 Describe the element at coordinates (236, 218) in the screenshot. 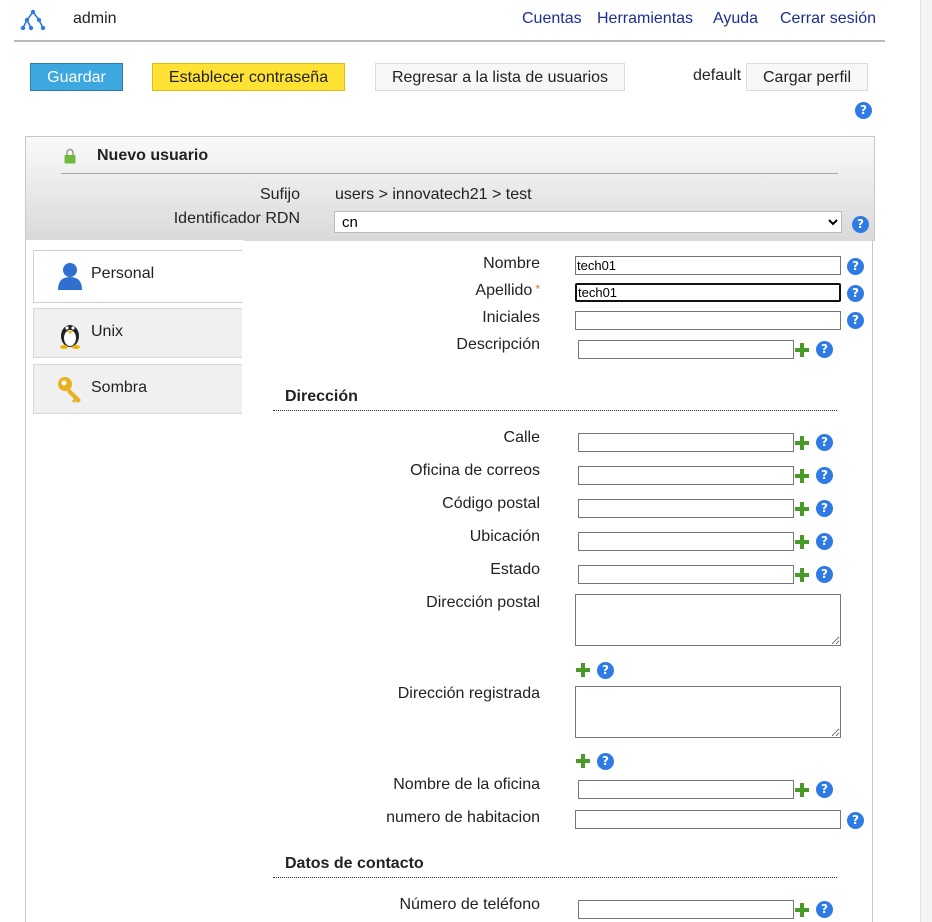

I see `rdn-label: Identificador RDN` at that location.